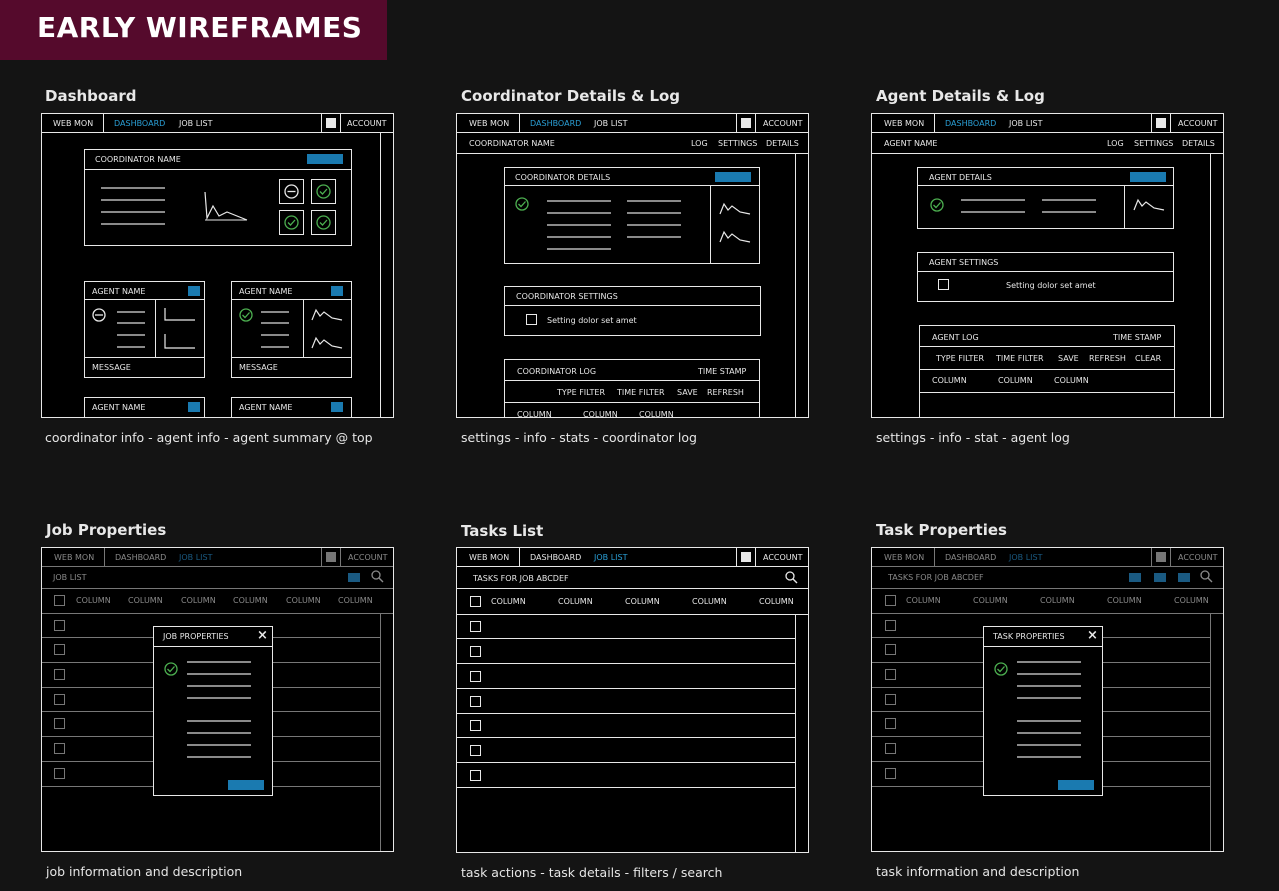  Describe the element at coordinates (291, 407) in the screenshot. I see `agent-card: AGENT NAME` at that location.